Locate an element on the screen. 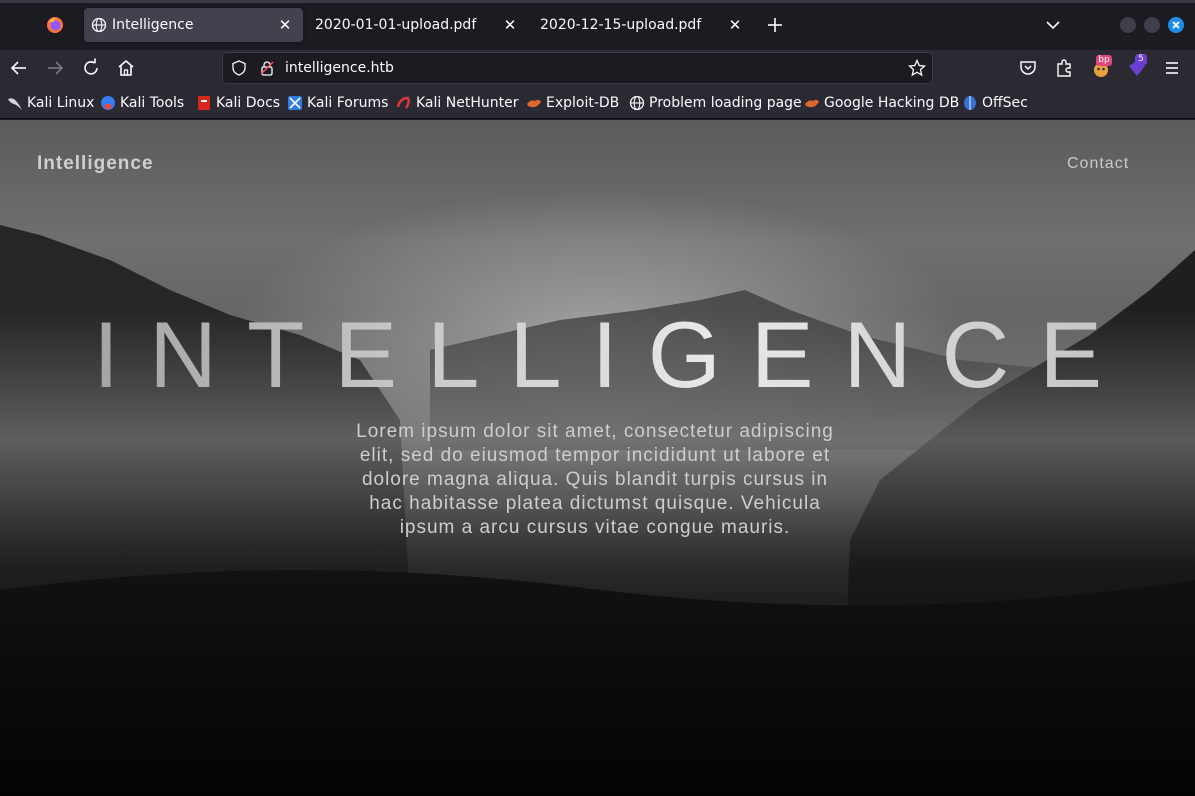 This screenshot has height=796, width=1195. forward-icon is located at coordinates (55, 68).